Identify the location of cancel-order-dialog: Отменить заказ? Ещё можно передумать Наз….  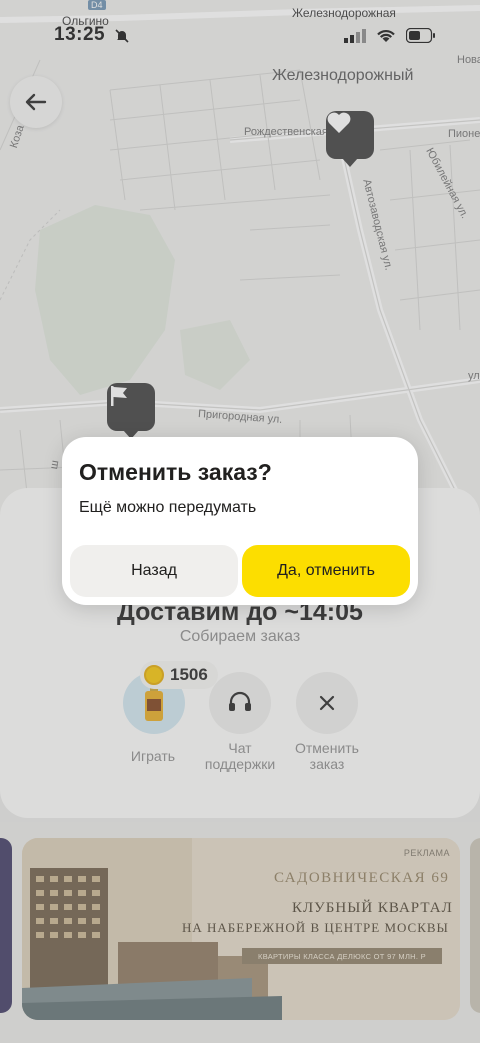
(240, 521).